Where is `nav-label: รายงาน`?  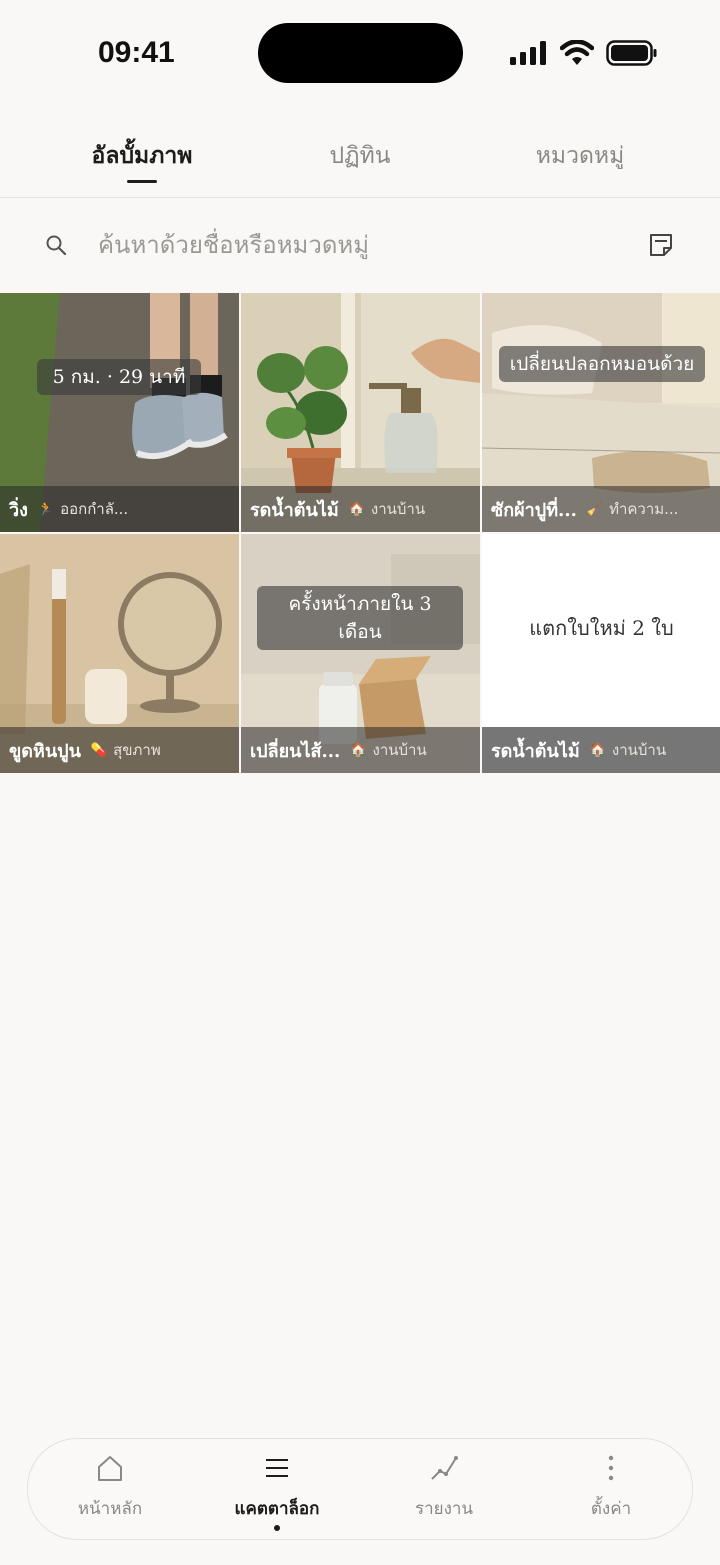
nav-label: รายงาน is located at coordinates (444, 1509).